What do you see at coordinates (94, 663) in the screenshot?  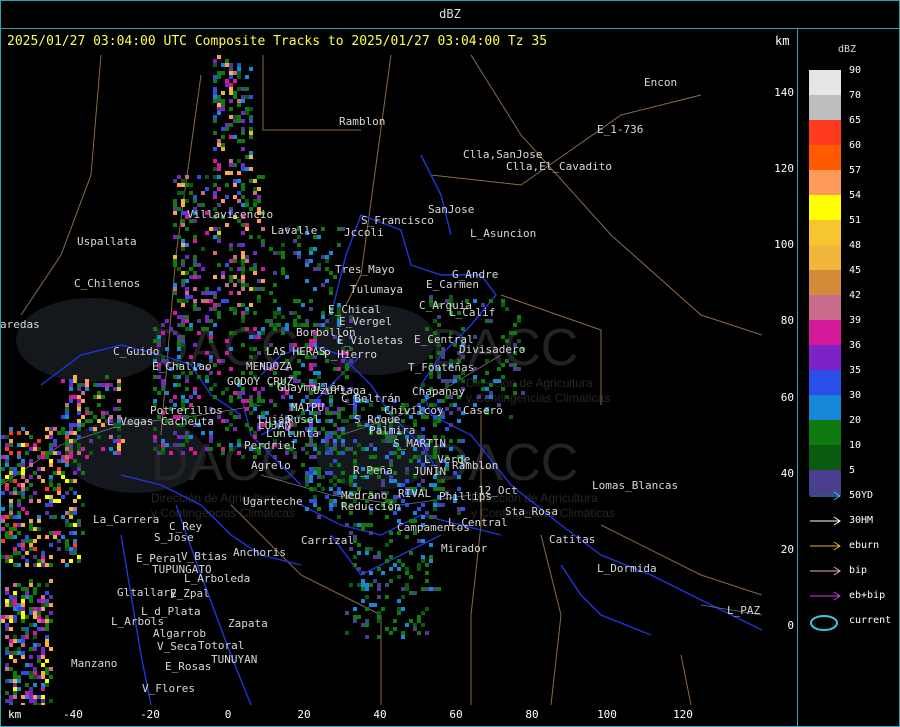 I see `town-label: Manzano` at bounding box center [94, 663].